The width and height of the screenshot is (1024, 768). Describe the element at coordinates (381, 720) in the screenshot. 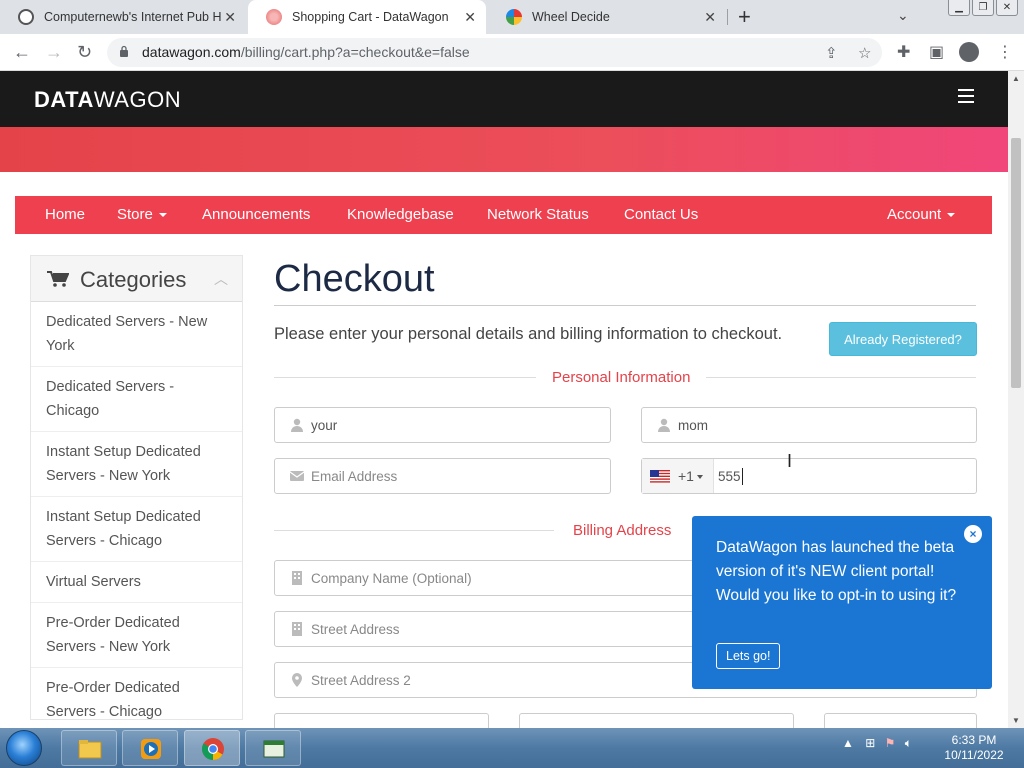

I see `city-field` at that location.